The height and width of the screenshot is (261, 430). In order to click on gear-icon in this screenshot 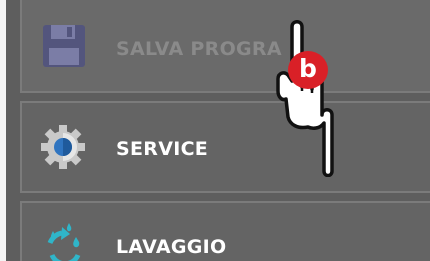, I will do `click(63, 147)`.